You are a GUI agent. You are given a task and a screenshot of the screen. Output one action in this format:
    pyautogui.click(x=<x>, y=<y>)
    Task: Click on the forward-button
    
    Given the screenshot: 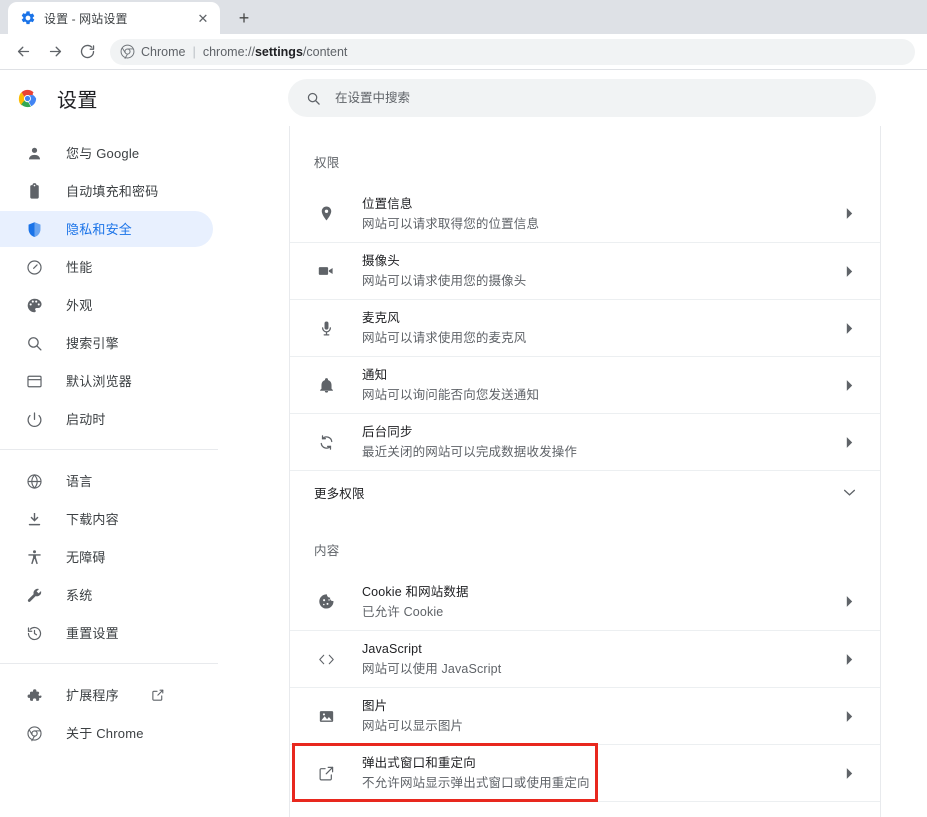 What is the action you would take?
    pyautogui.click(x=55, y=52)
    